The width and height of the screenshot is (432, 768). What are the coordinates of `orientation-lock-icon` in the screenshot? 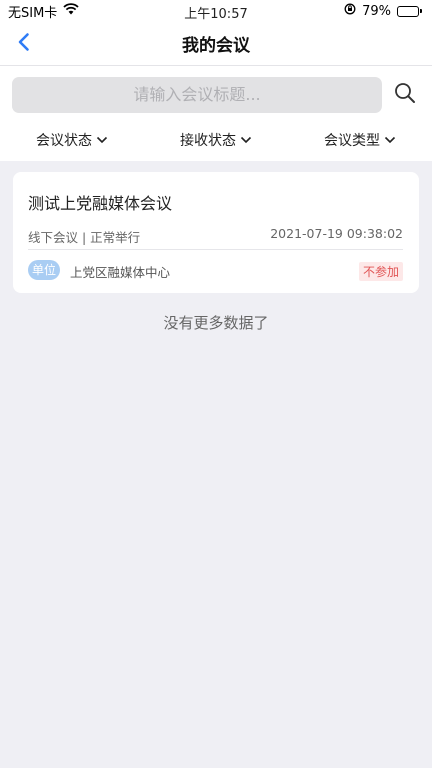 It's located at (350, 11).